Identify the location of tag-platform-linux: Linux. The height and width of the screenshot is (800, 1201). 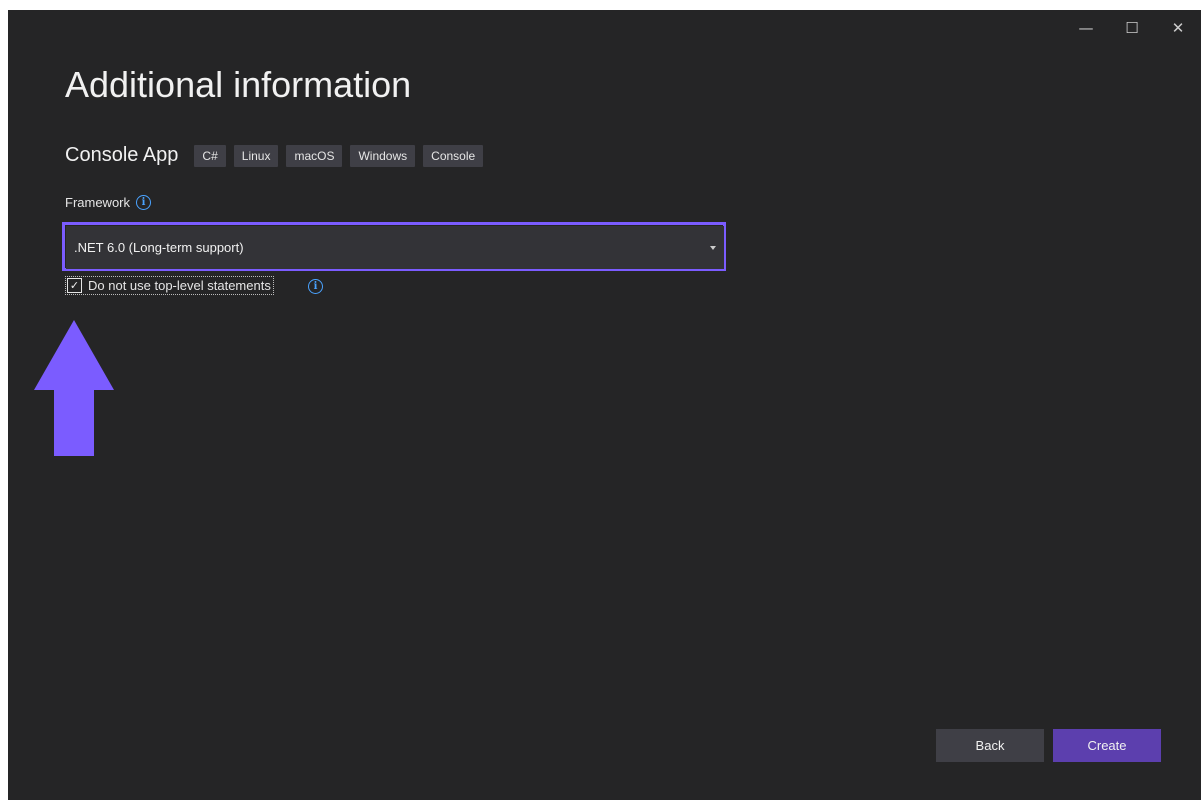
(256, 155).